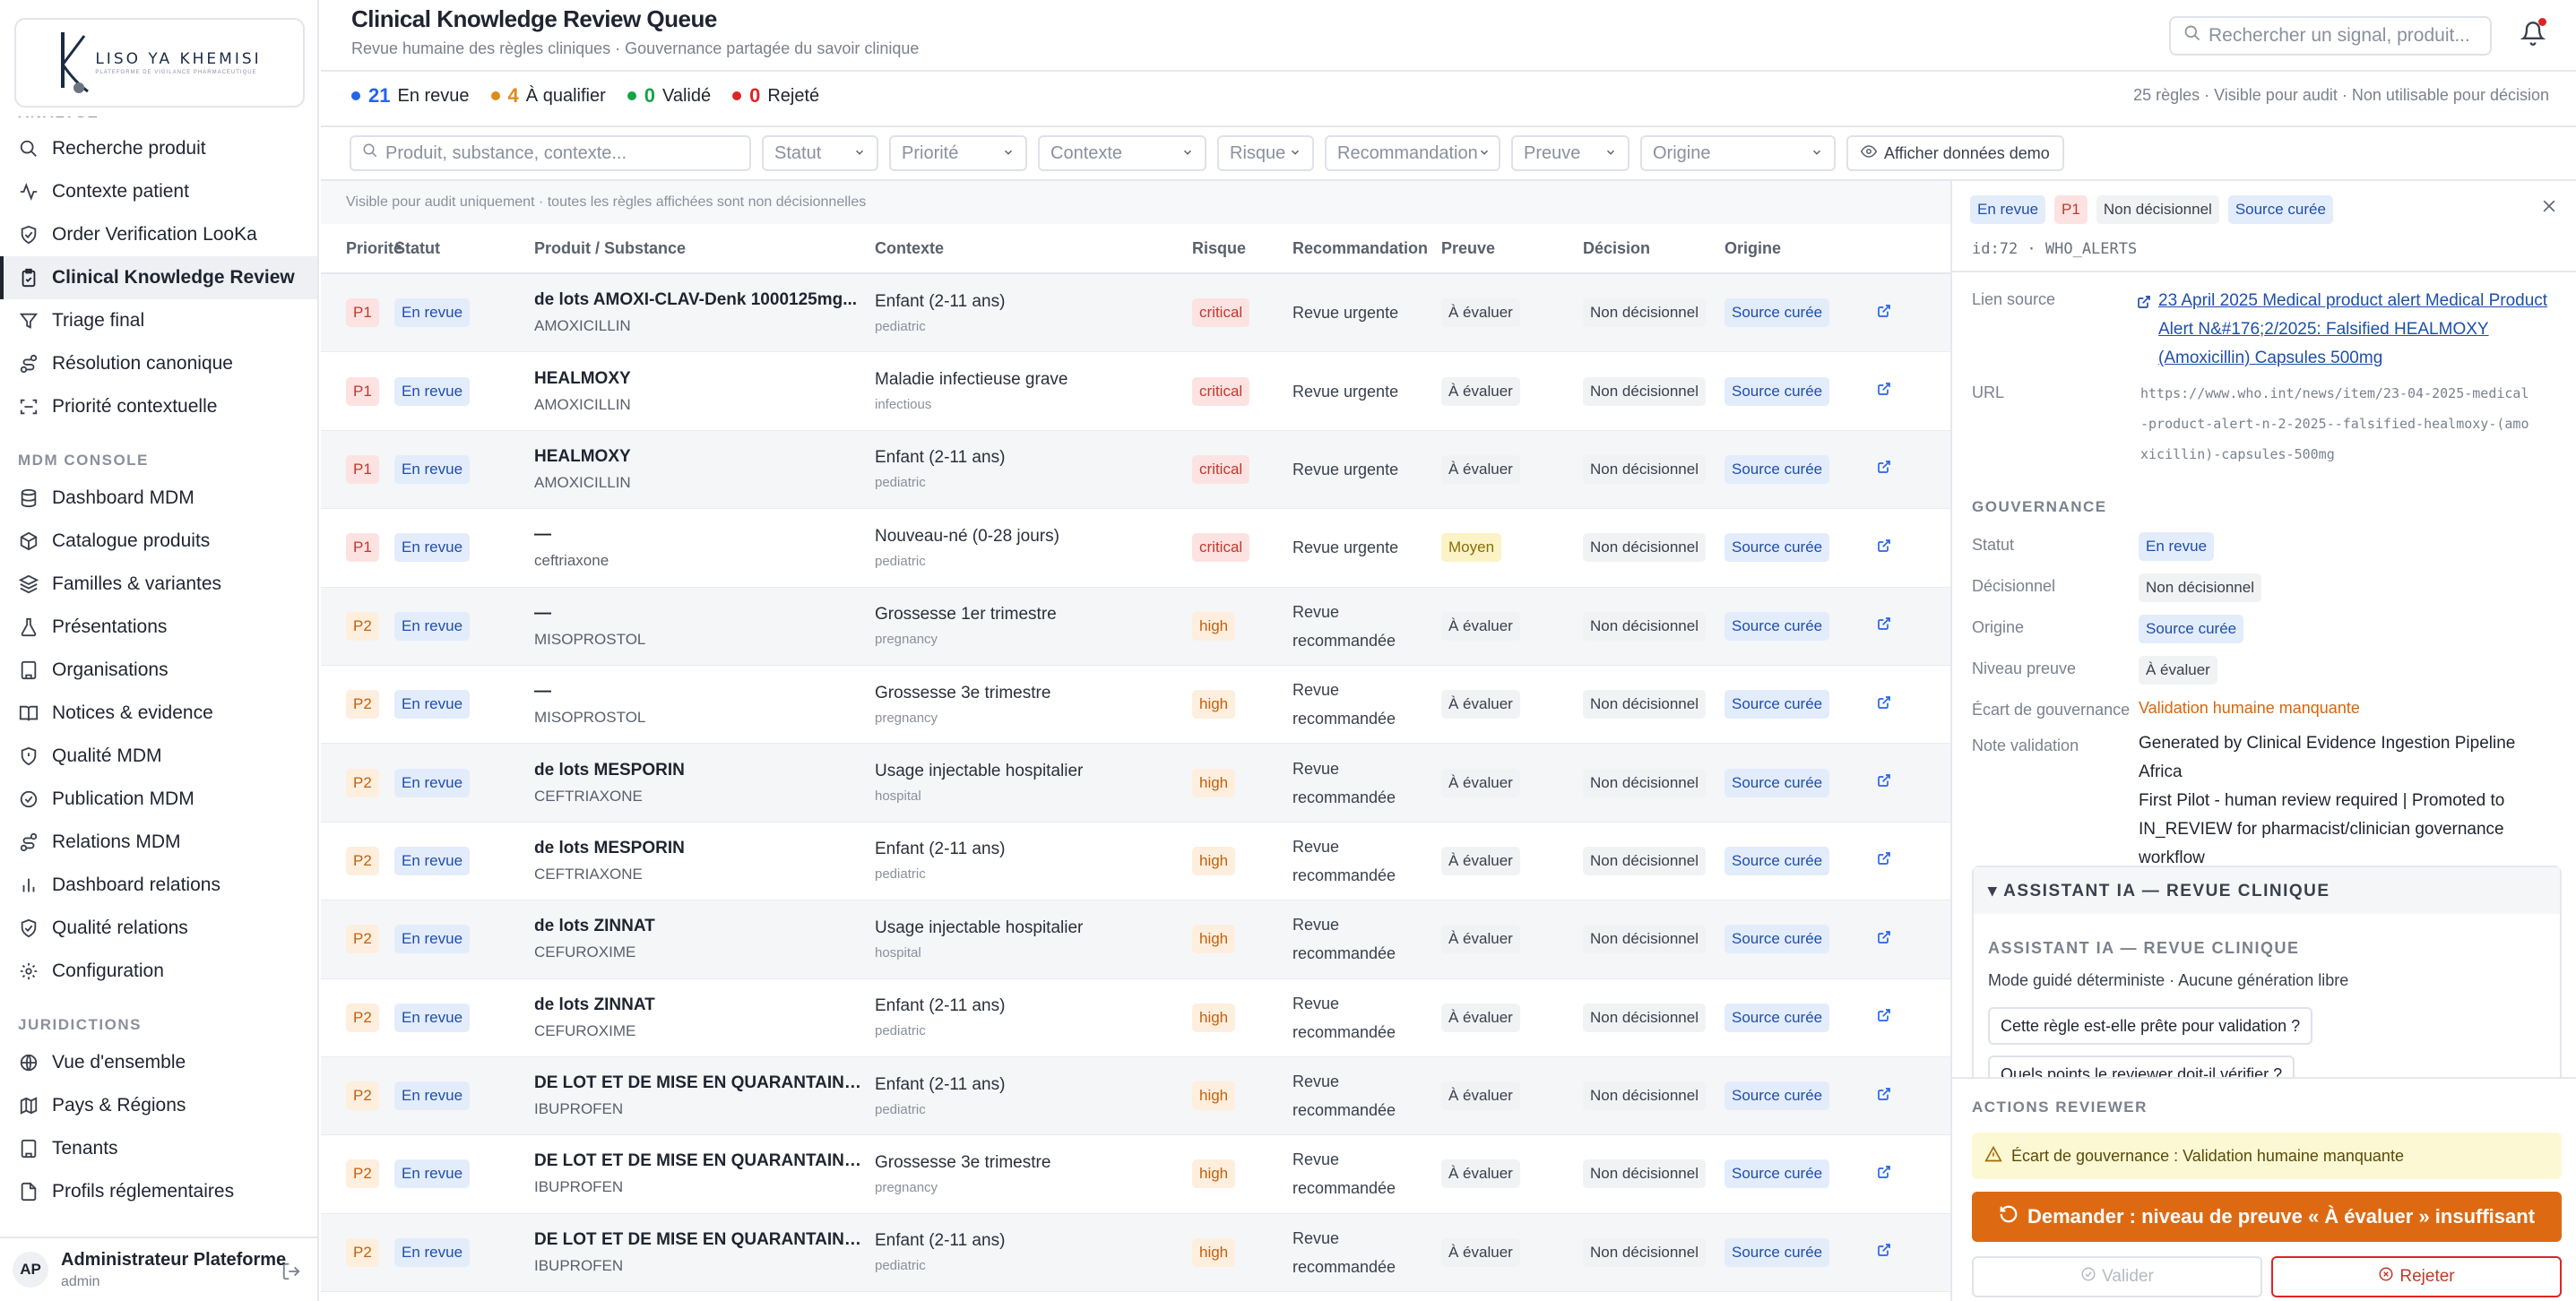 The width and height of the screenshot is (2576, 1301). What do you see at coordinates (158, 756) in the screenshot?
I see `sidebar-item-qualite-mdm: Qualité MDM` at bounding box center [158, 756].